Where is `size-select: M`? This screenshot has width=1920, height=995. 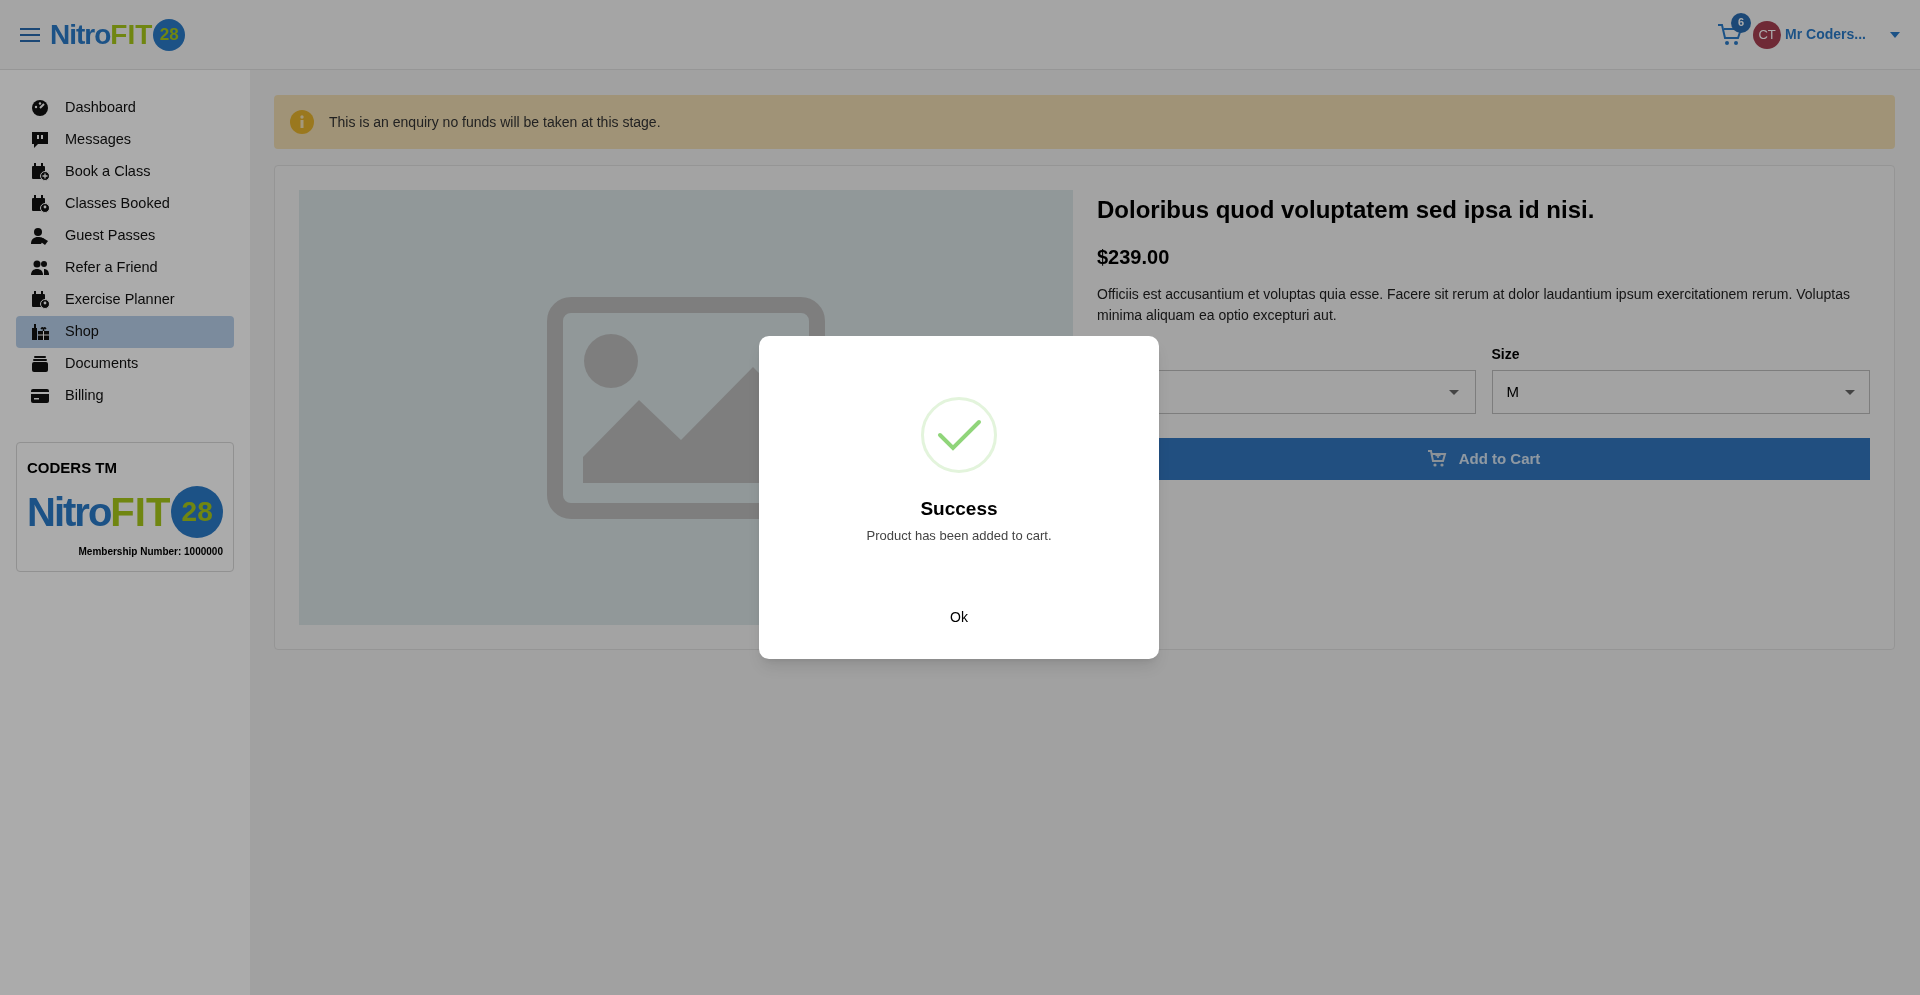
size-select: M is located at coordinates (1680, 392).